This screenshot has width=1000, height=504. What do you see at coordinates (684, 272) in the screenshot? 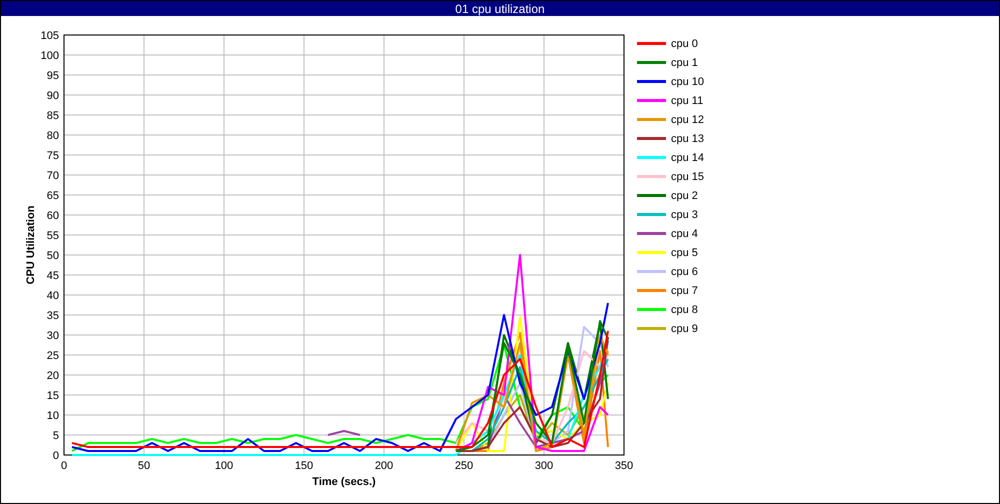
I see `legend-label: cpu 6` at bounding box center [684, 272].